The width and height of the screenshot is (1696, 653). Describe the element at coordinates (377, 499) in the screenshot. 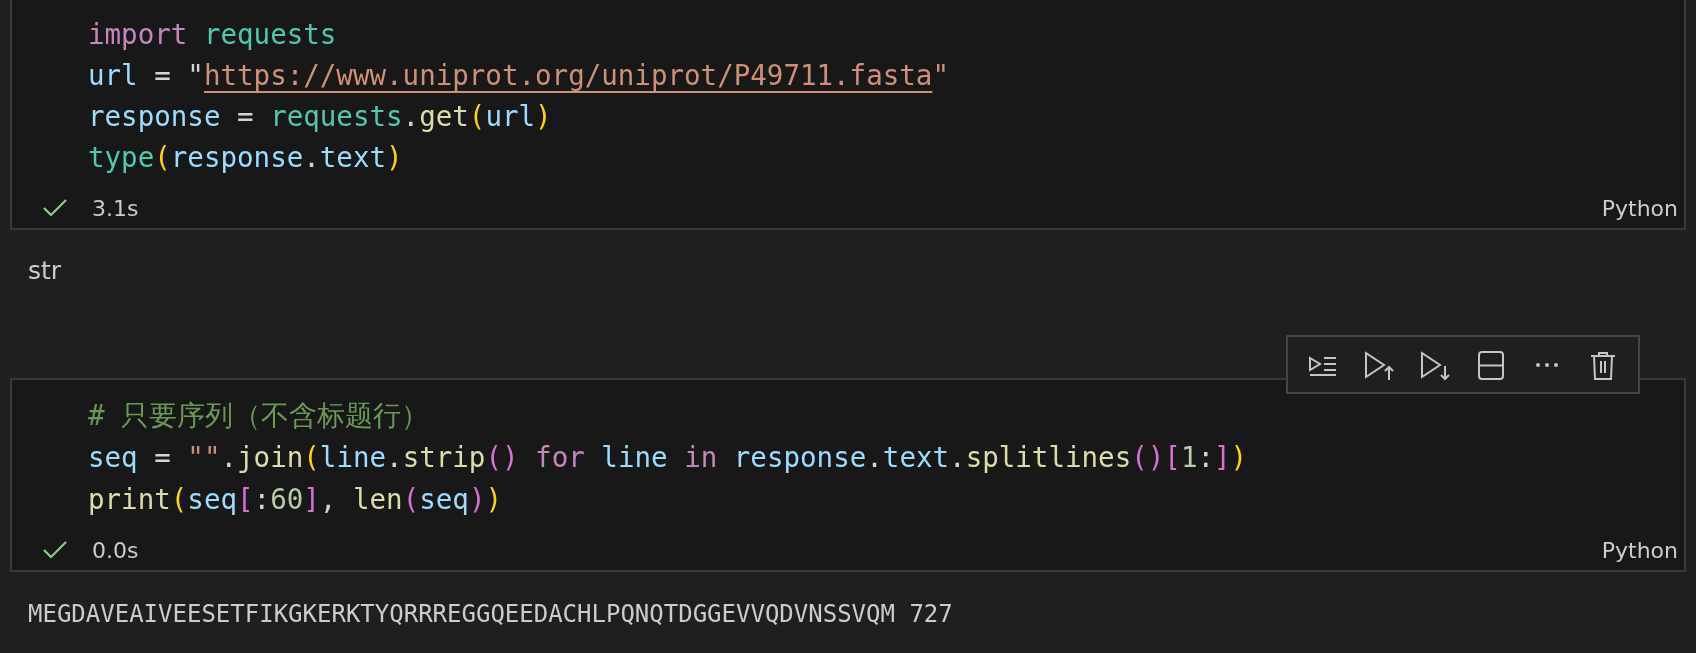

I see `code-token: len` at that location.